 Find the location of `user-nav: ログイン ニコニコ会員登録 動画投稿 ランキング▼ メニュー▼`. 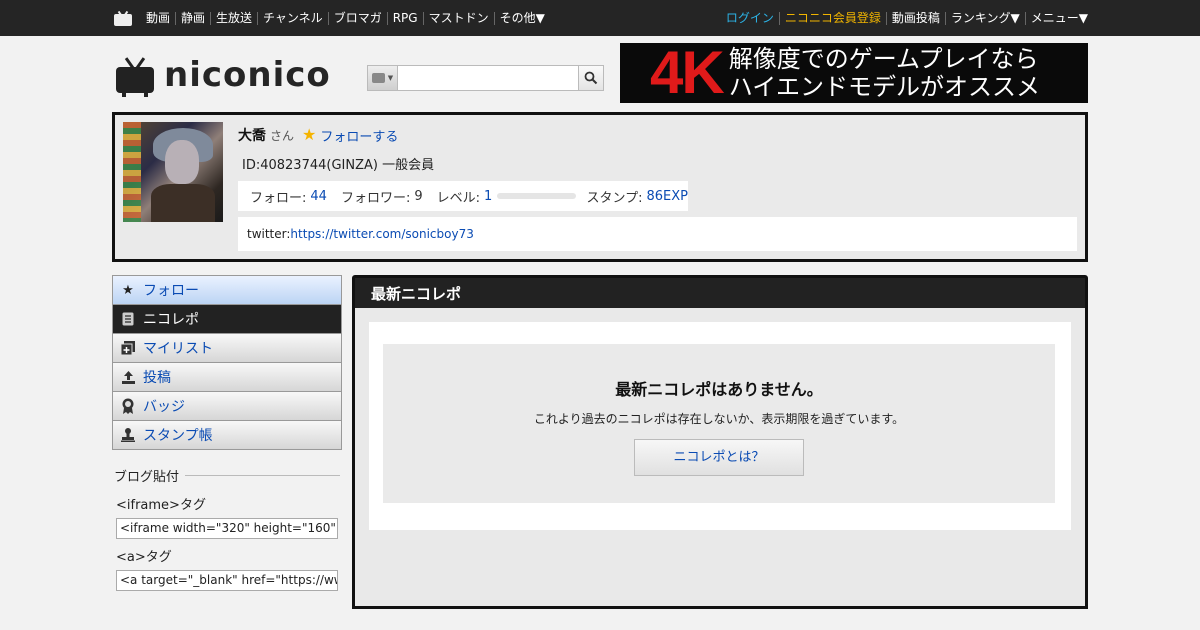

user-nav: ログイン ニコニコ会員登録 動画投稿 ランキング▼ メニュー▼ is located at coordinates (904, 18).